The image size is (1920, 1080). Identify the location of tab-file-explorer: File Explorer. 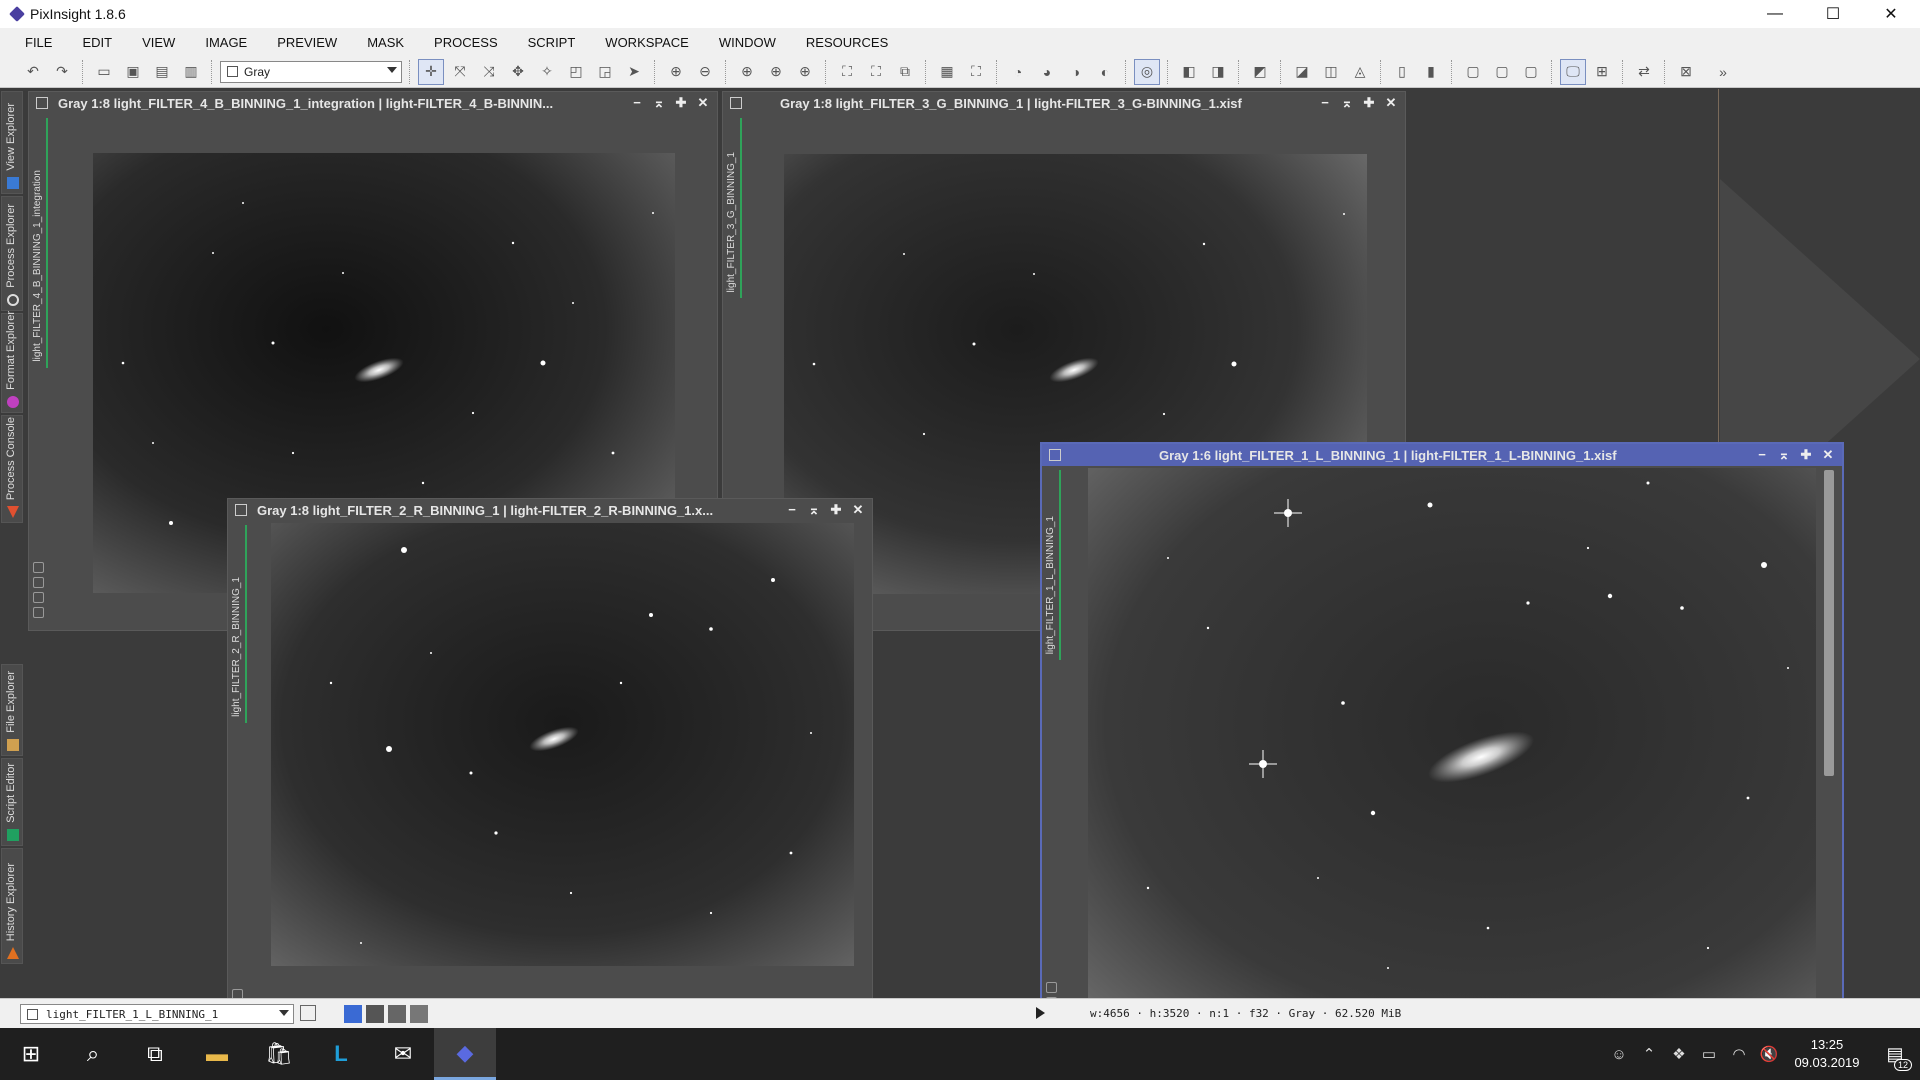
(12, 710).